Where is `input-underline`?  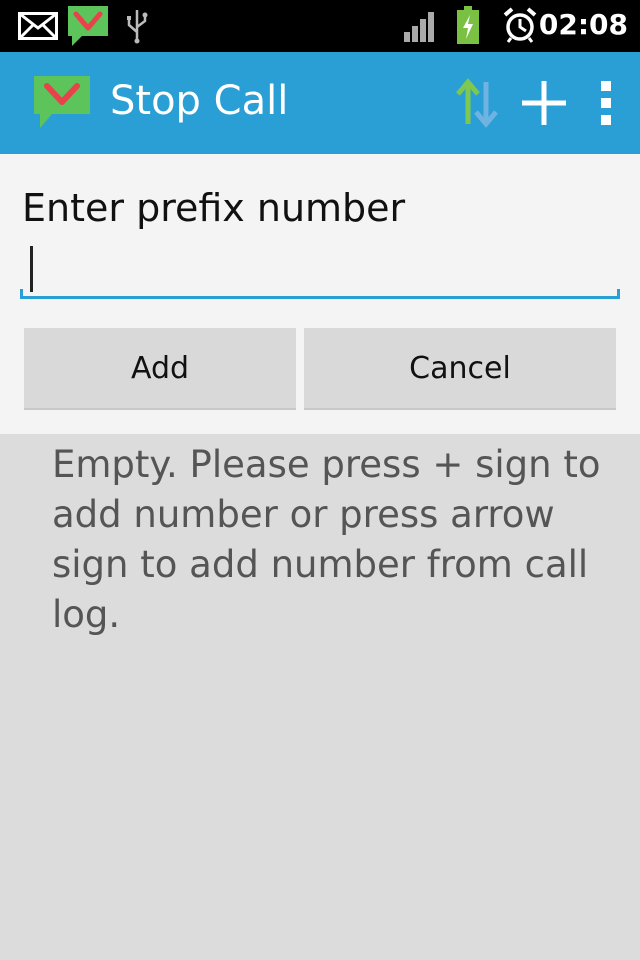
input-underline is located at coordinates (320, 294).